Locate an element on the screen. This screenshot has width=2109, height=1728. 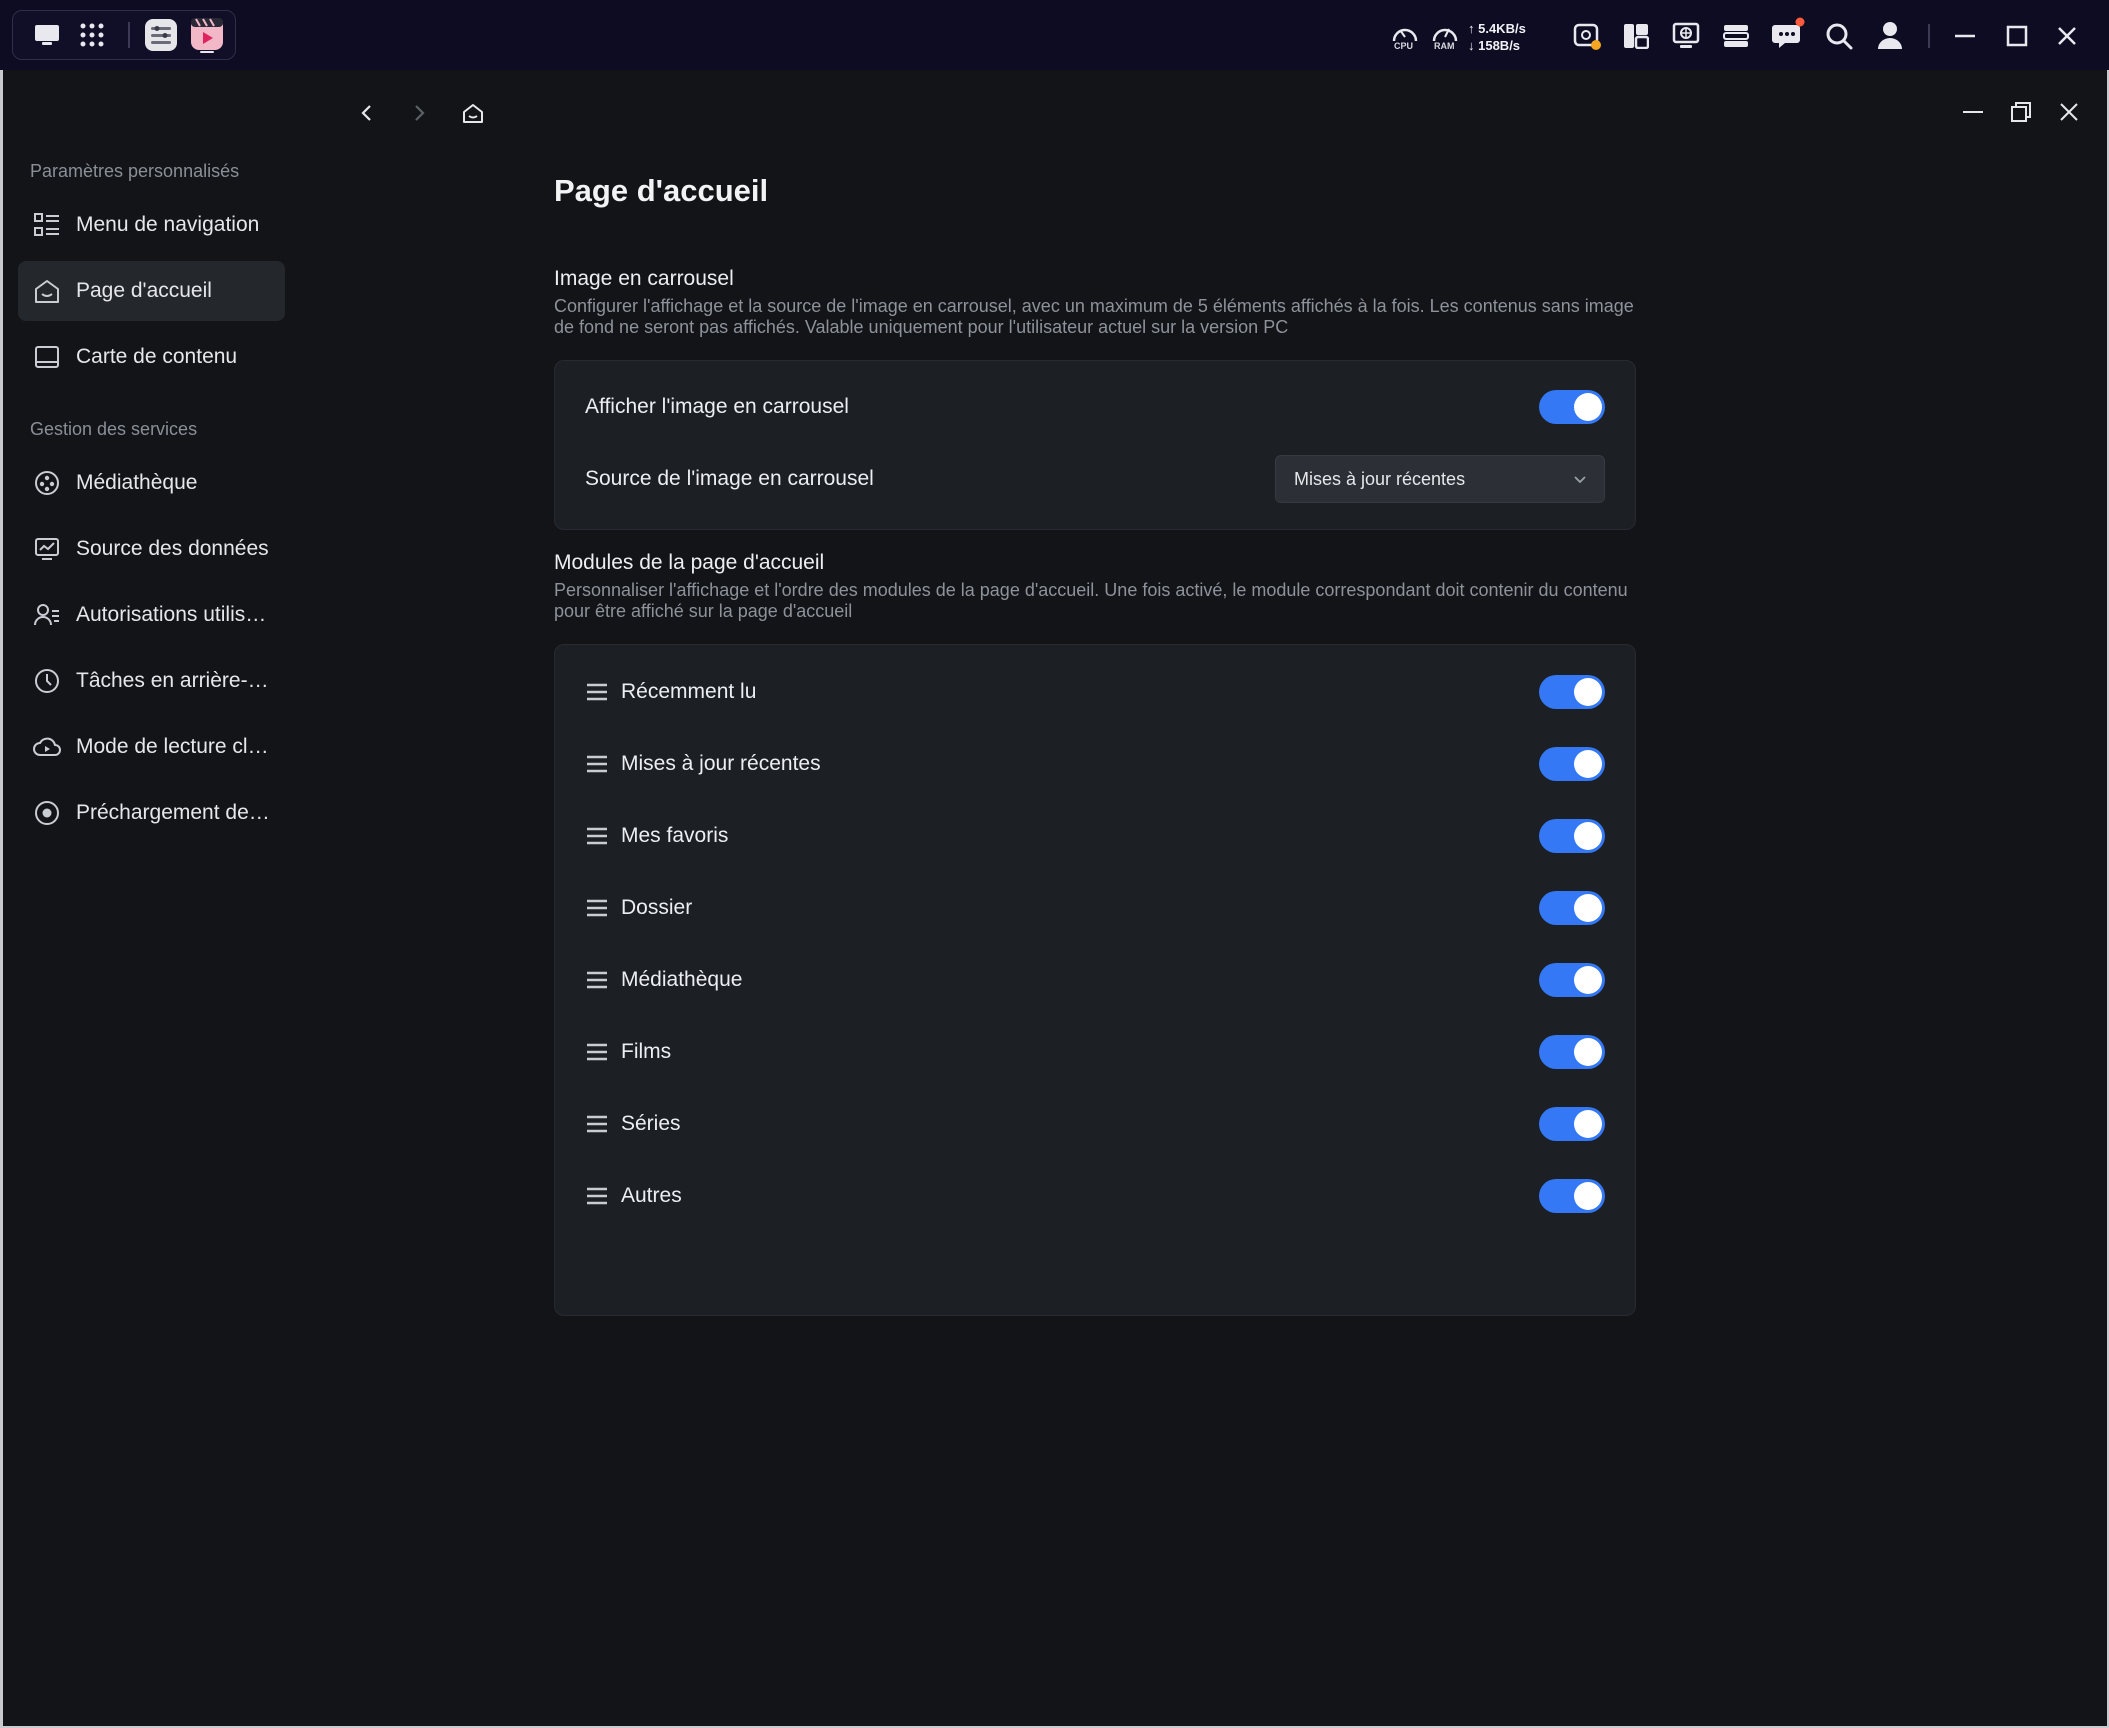
module-label: Mises à jour récentes is located at coordinates (721, 763).